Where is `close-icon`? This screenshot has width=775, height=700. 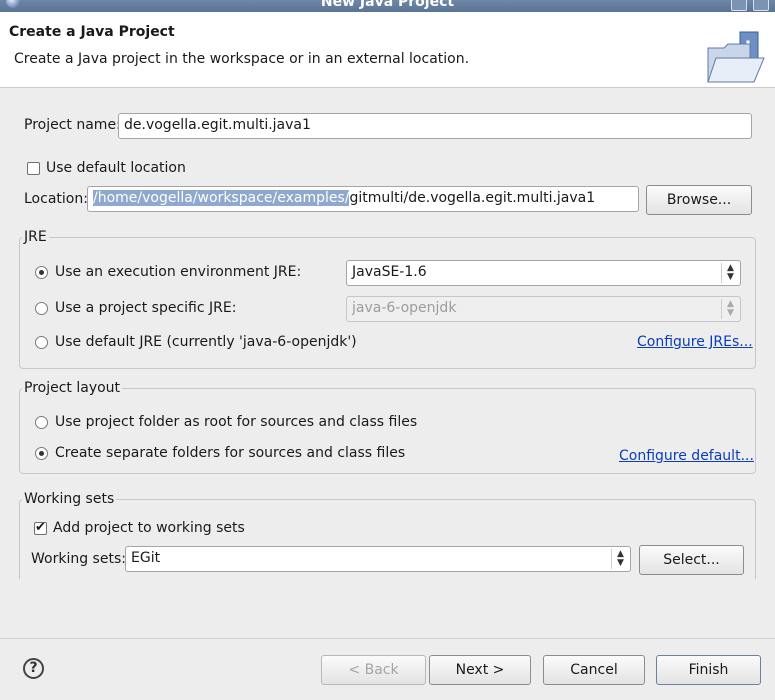 close-icon is located at coordinates (761, 5).